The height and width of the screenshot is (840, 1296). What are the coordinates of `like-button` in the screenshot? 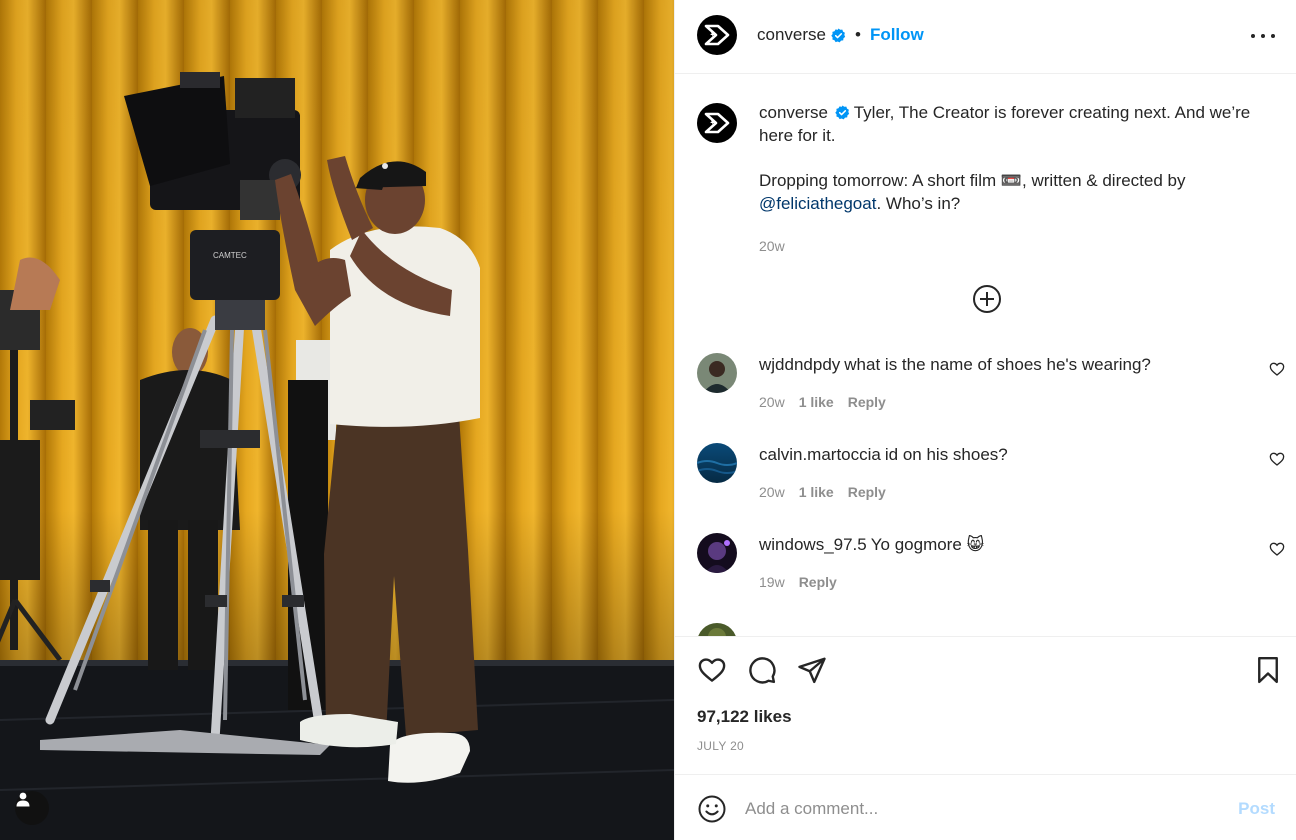 It's located at (712, 670).